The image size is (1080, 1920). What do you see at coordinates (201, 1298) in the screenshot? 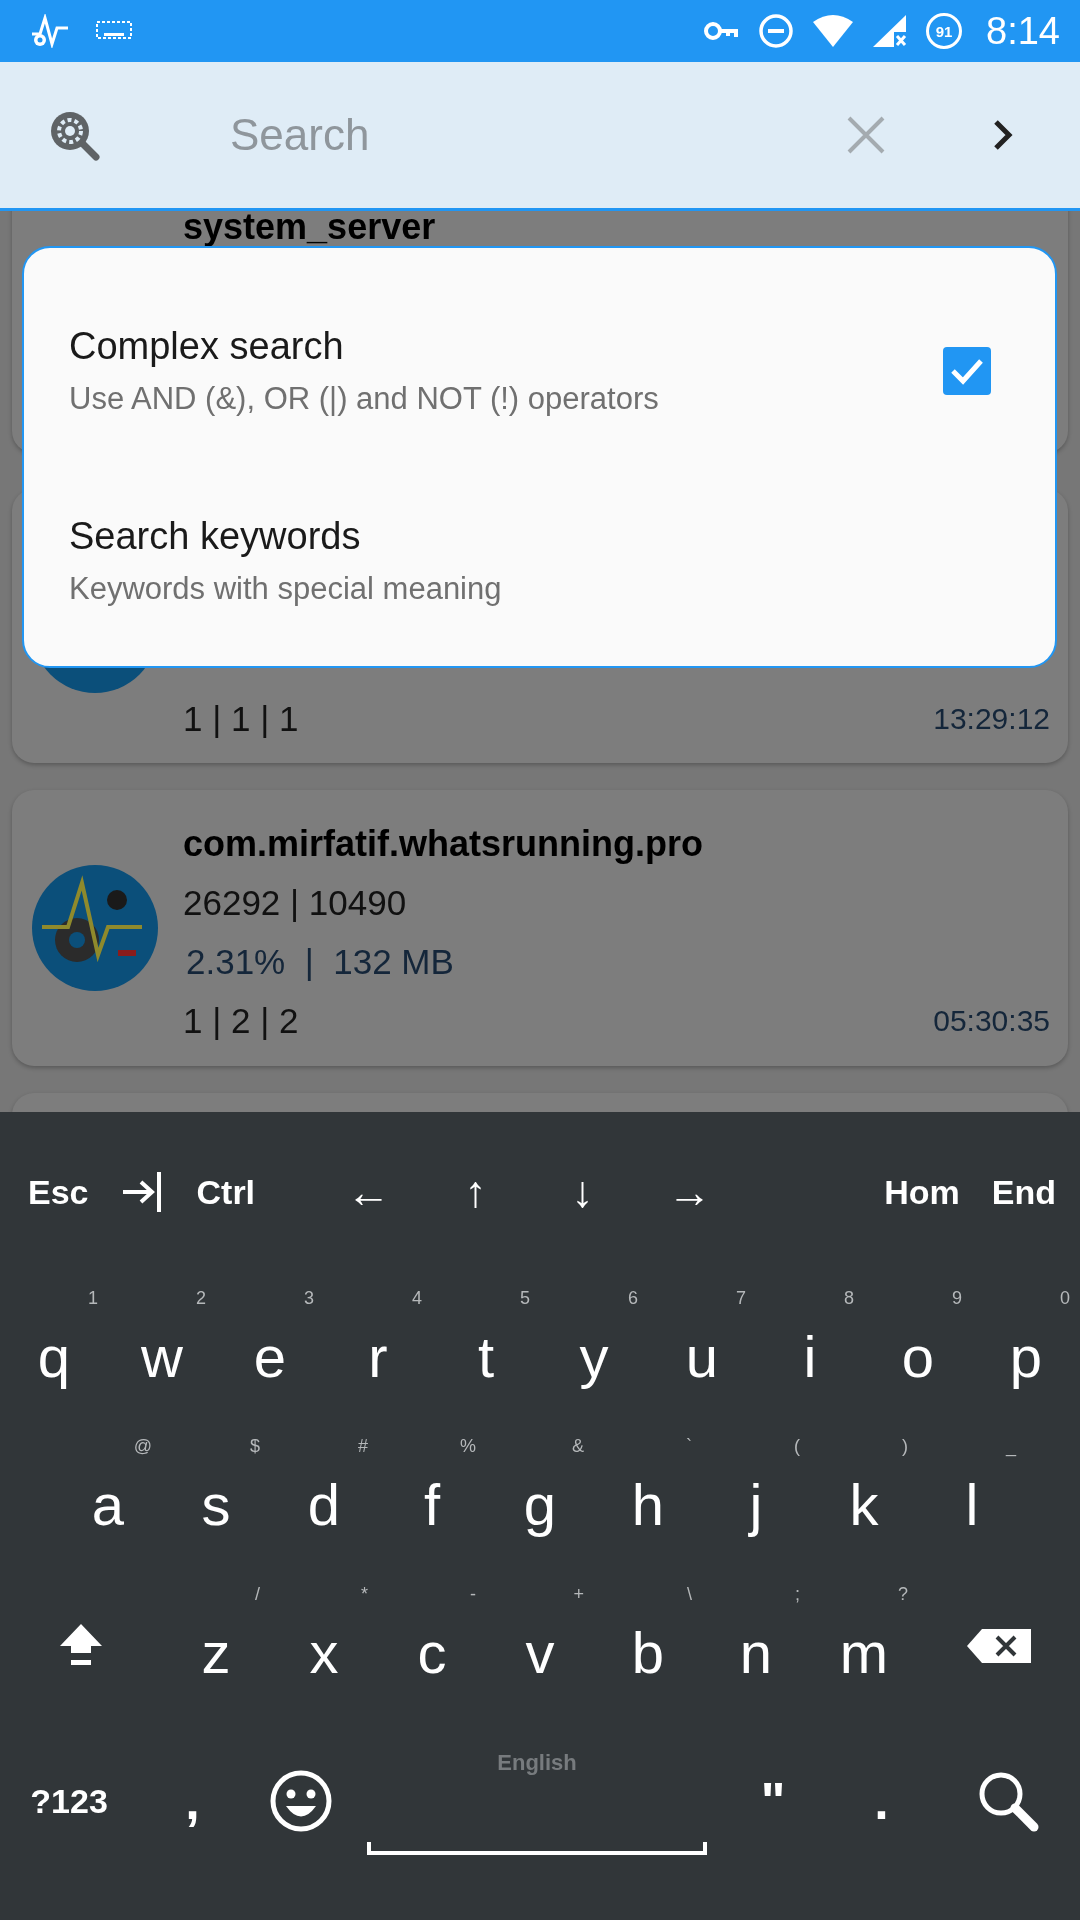
I see `key-hint: 2` at bounding box center [201, 1298].